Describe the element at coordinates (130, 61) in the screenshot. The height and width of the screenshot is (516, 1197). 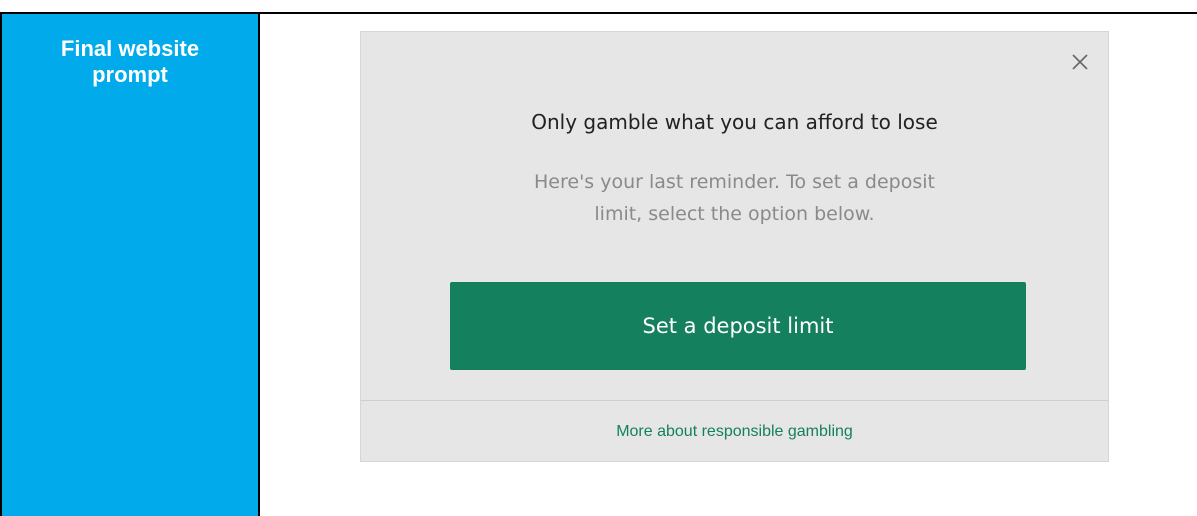
I see `label-cell-text: Final website prompt` at that location.